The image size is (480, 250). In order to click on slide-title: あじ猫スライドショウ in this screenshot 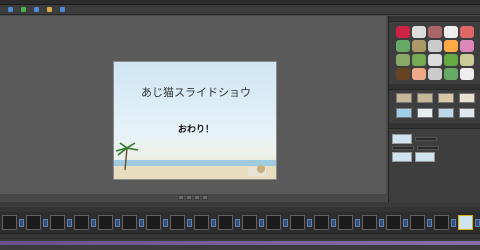, I will do `click(196, 92)`.